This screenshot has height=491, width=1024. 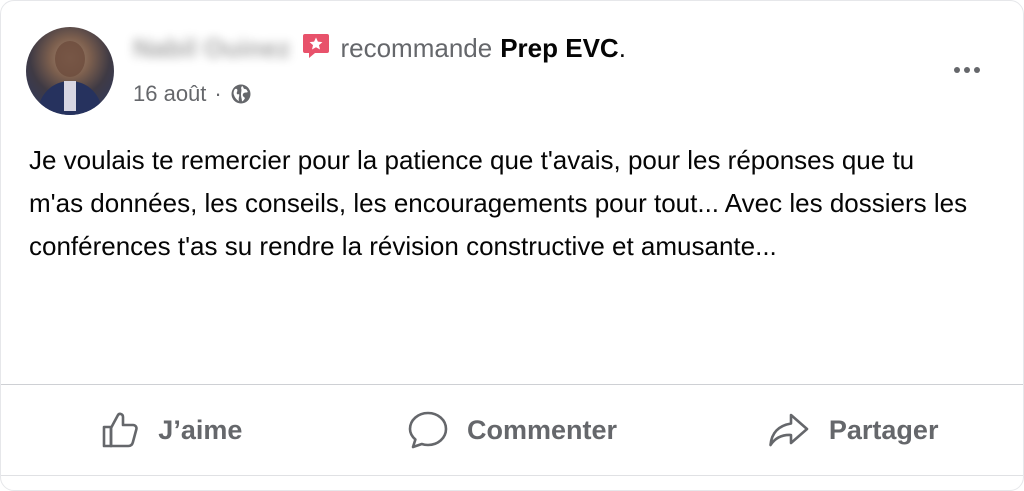 What do you see at coordinates (211, 48) in the screenshot?
I see `author-name: Nabil Ouinez` at bounding box center [211, 48].